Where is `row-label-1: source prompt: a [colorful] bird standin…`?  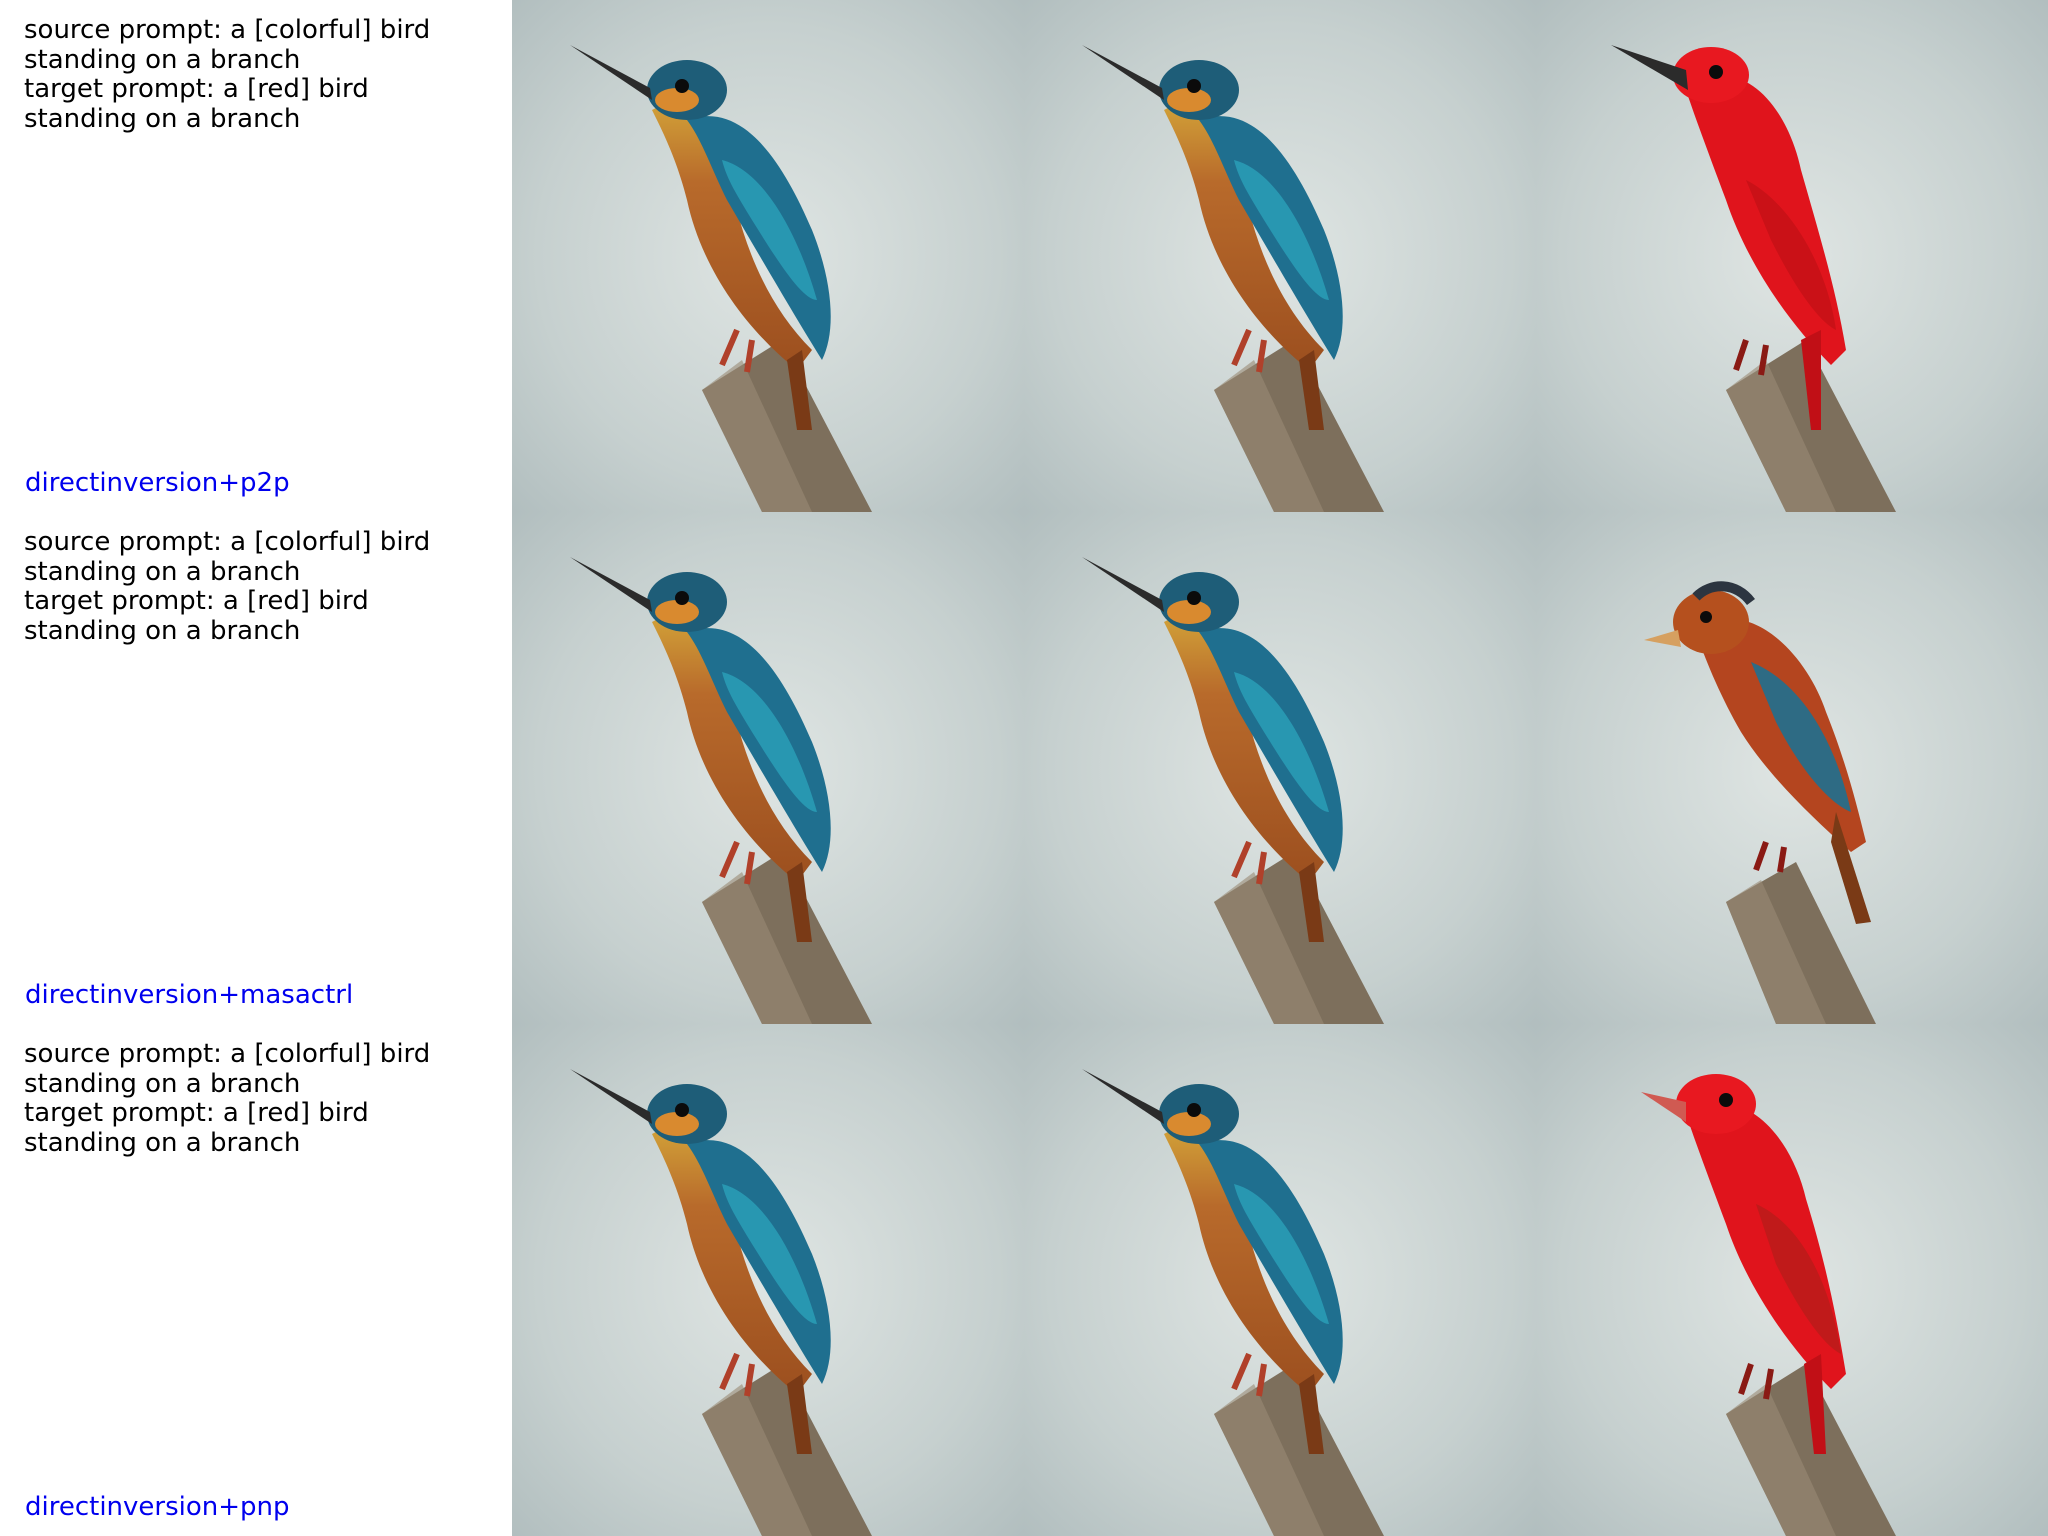
row-label-1: source prompt: a [colorful] bird standin… is located at coordinates (256, 256).